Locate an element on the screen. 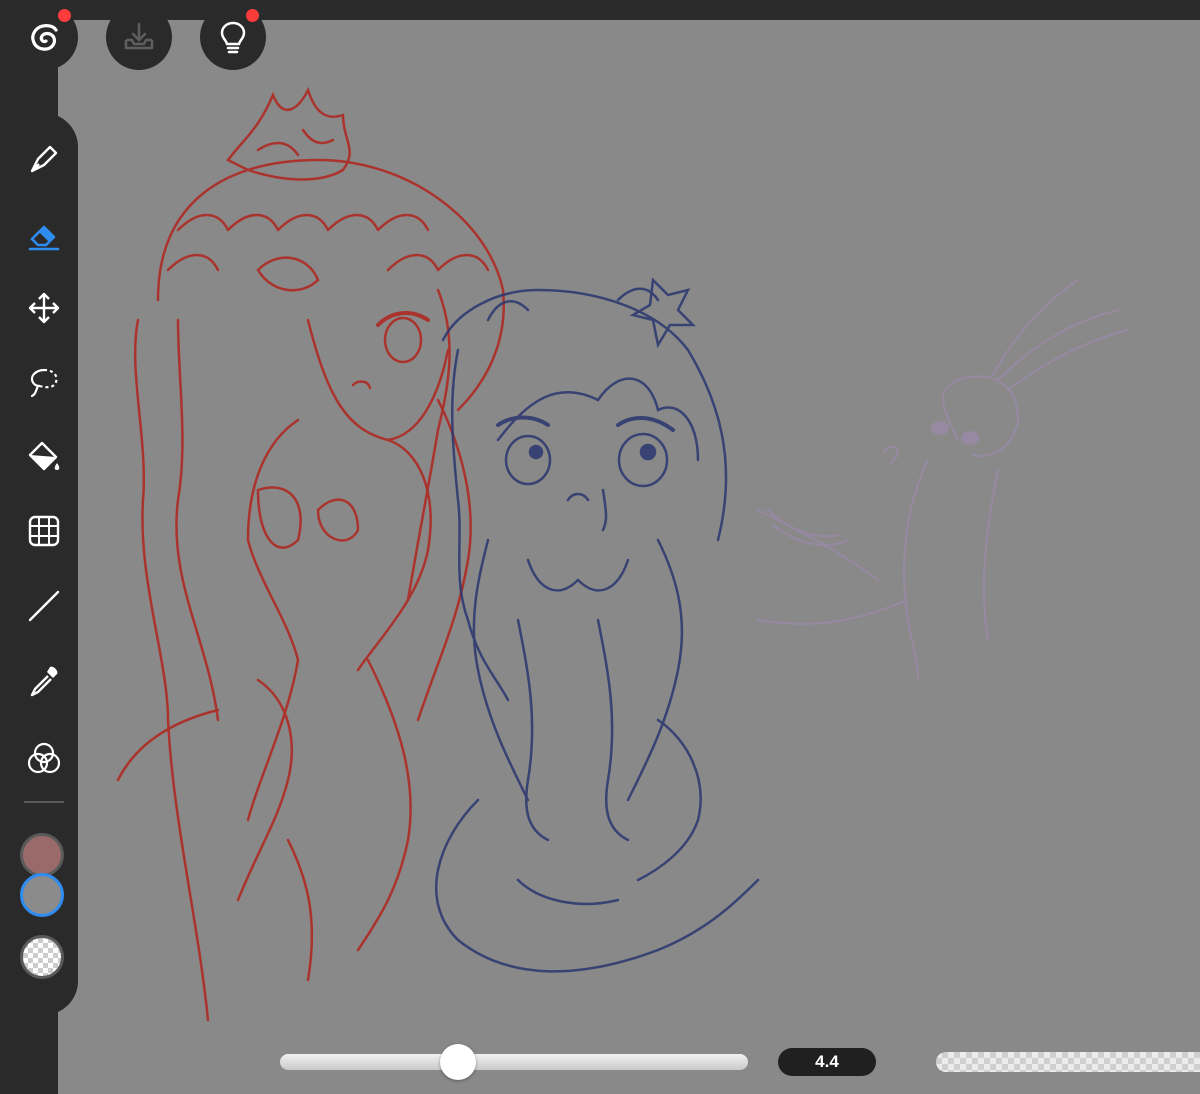 This screenshot has height=1094, width=1200. eyedropper-icon is located at coordinates (44, 681).